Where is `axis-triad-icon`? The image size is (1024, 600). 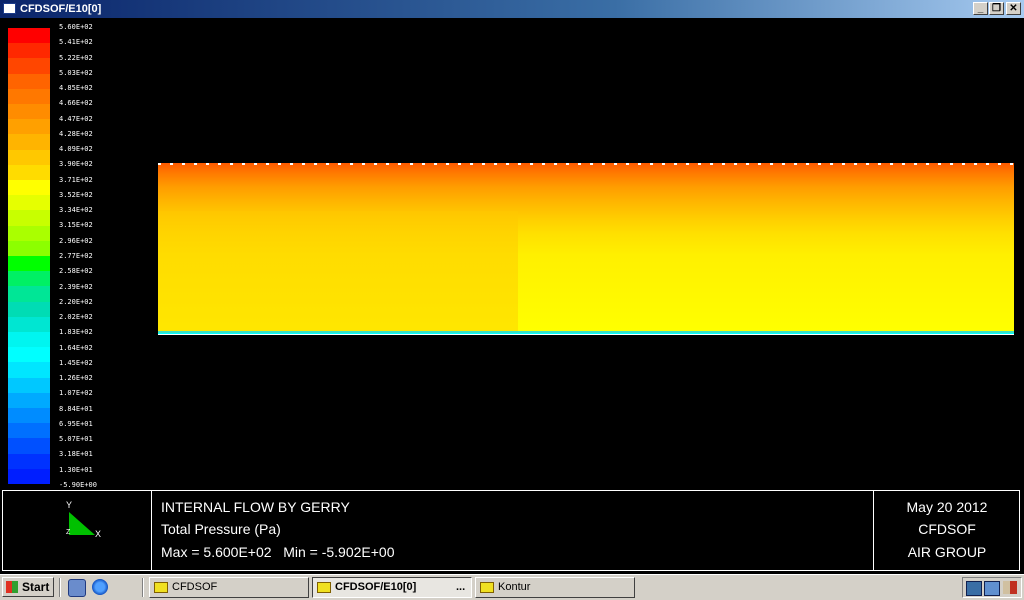
axis-triad-icon is located at coordinates (82, 523).